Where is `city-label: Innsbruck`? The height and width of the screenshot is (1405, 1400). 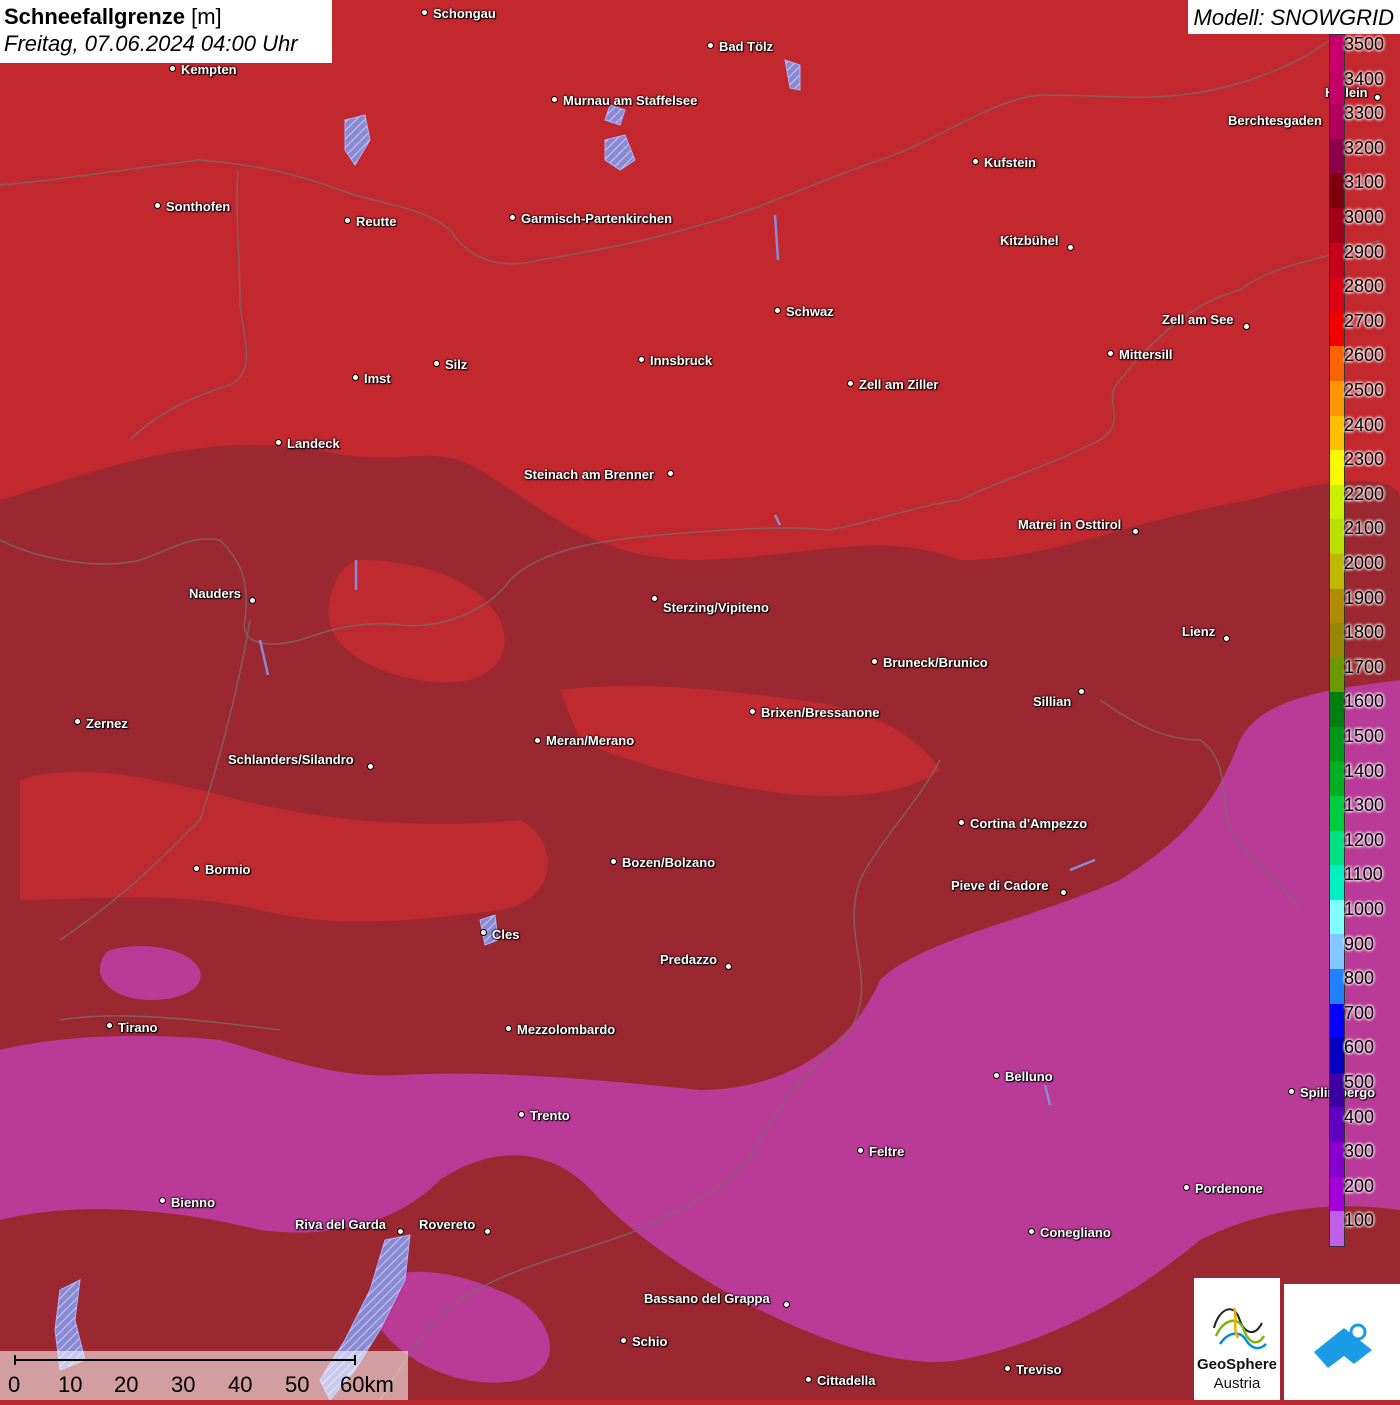 city-label: Innsbruck is located at coordinates (681, 360).